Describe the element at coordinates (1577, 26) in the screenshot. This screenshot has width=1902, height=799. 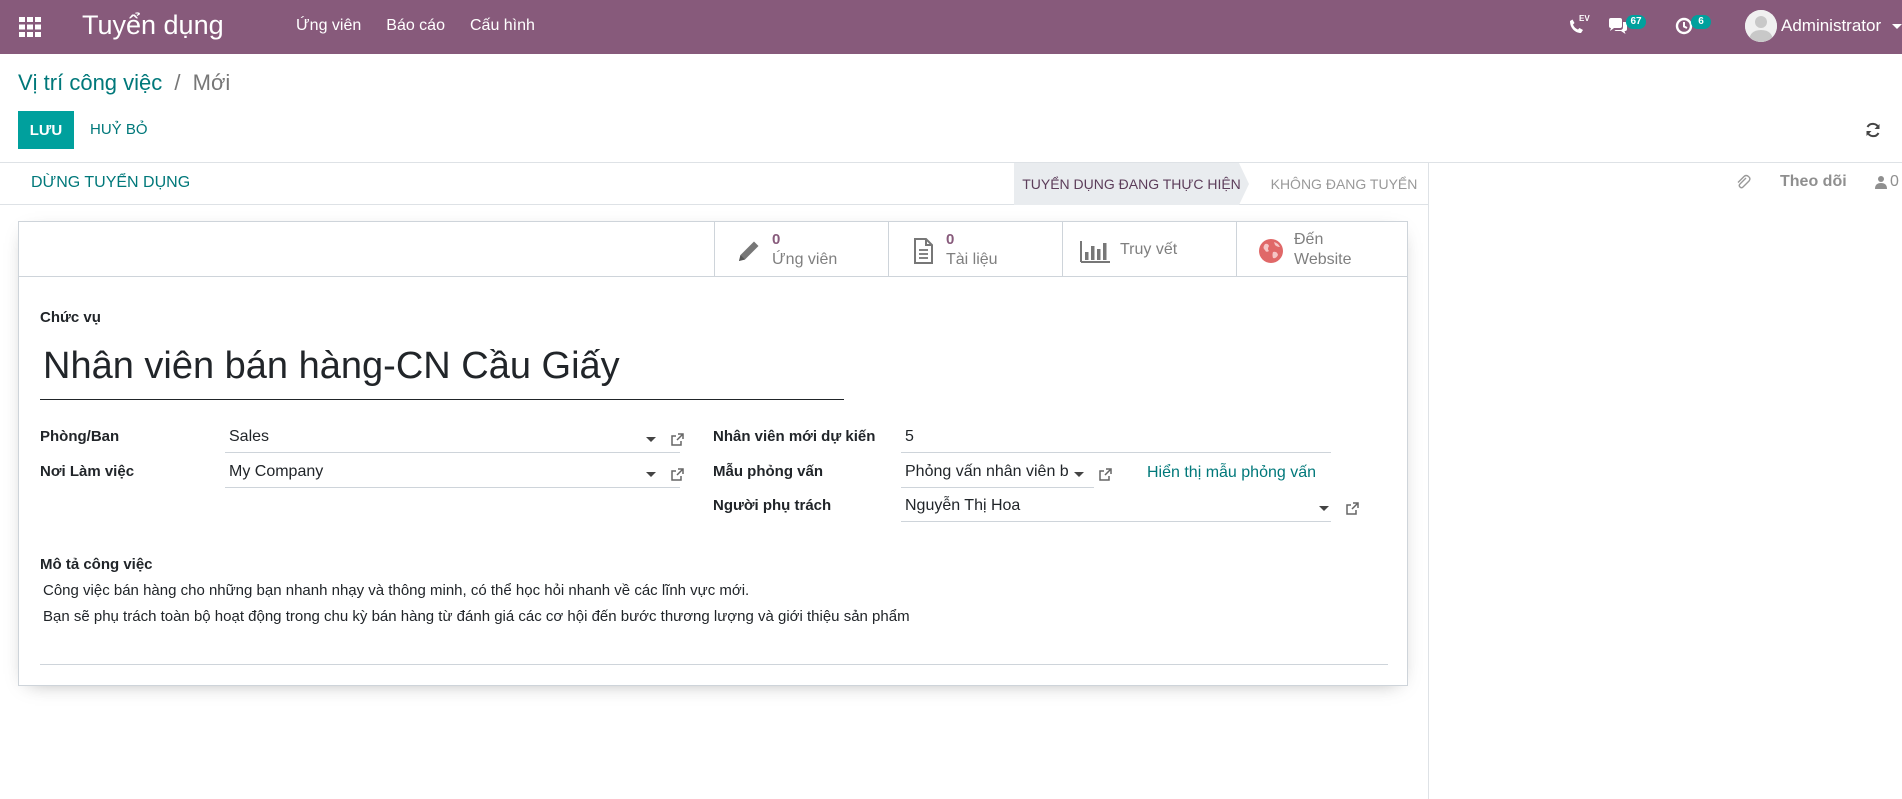
I see `voip-phone-icon: EV` at that location.